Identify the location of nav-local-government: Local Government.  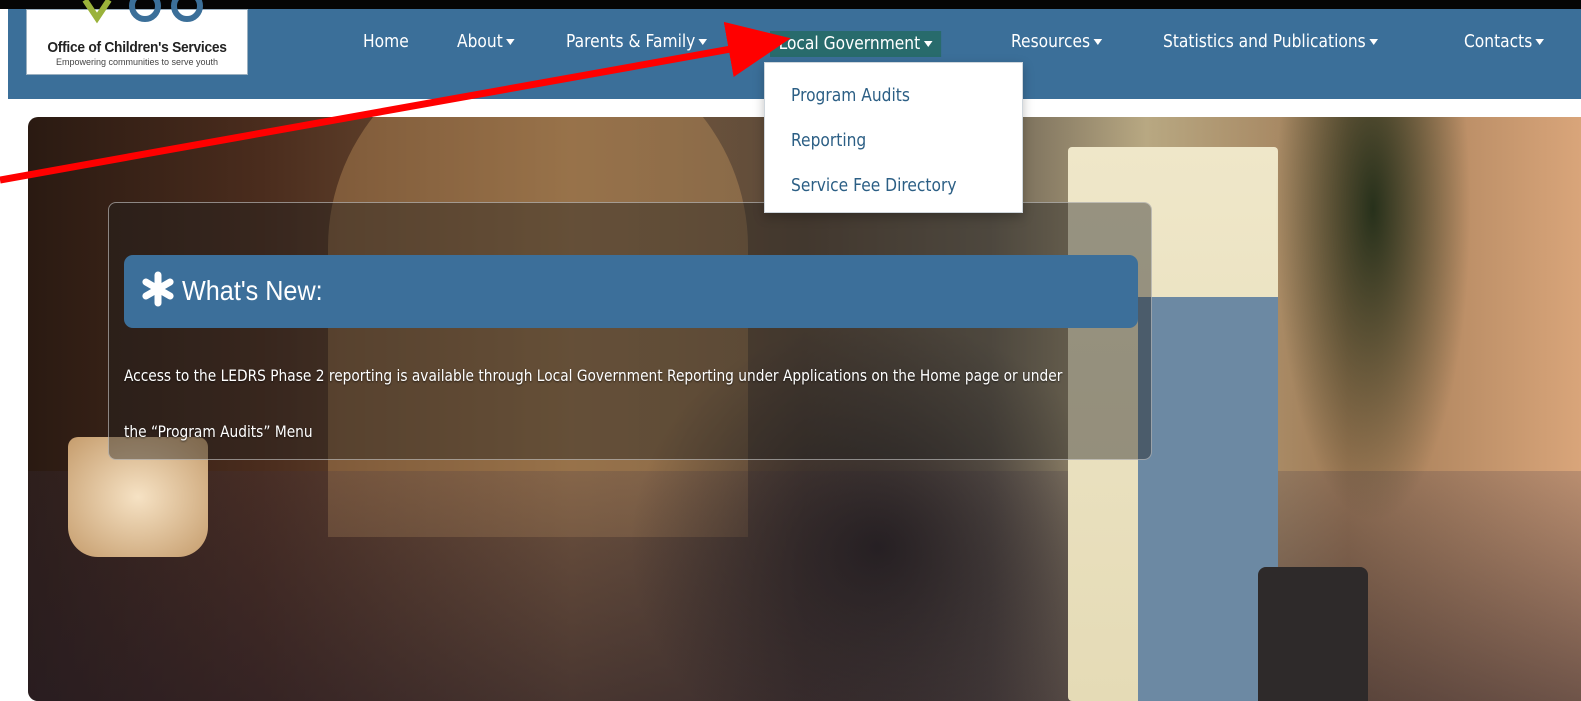
(855, 44).